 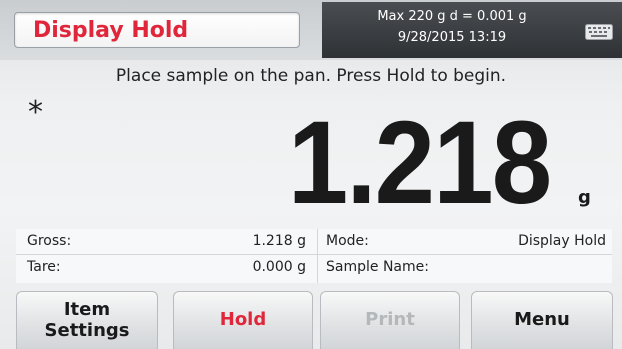 I want to click on mode-title: Display Hold, so click(x=111, y=30).